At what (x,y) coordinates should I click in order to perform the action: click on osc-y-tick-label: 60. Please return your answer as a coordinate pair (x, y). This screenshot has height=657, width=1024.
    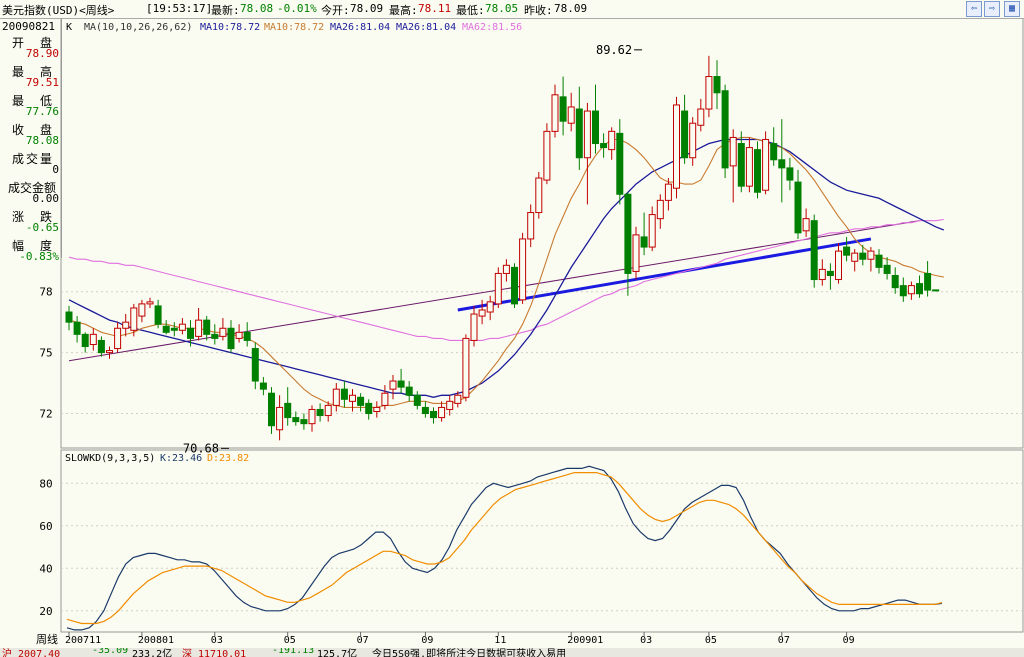
    Looking at the image, I should click on (45, 526).